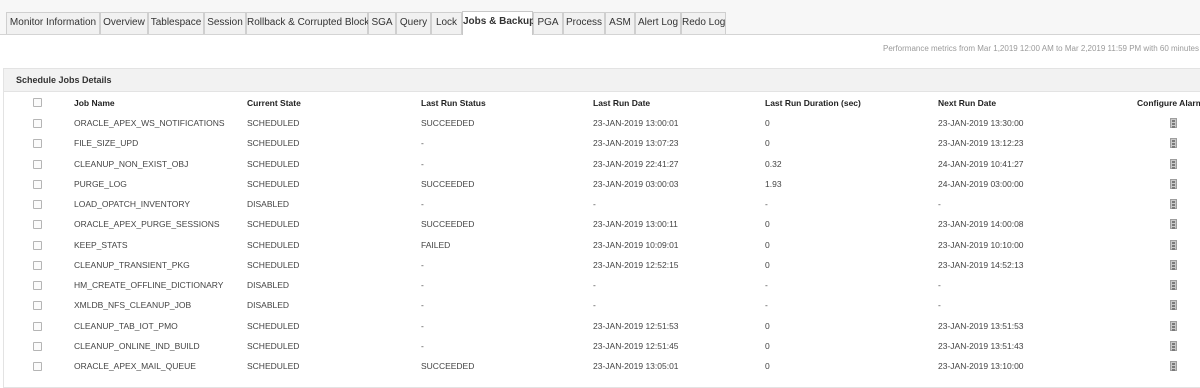  What do you see at coordinates (94, 103) in the screenshot?
I see `column-header-job-name: Job Name` at bounding box center [94, 103].